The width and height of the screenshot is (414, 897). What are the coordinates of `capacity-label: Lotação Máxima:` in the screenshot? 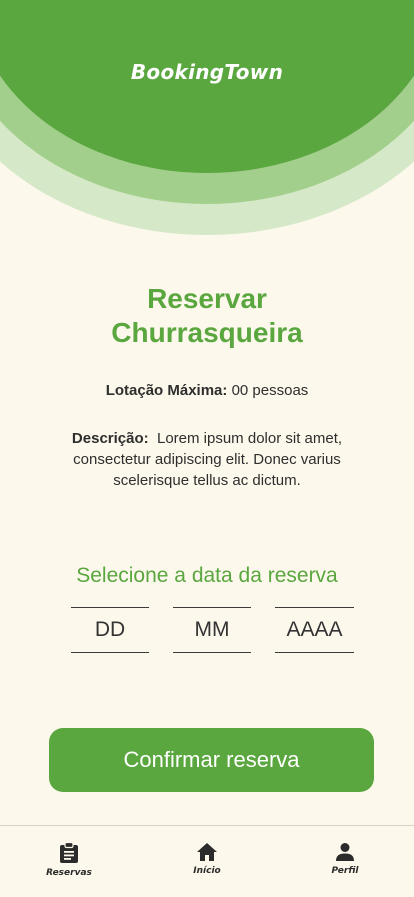 It's located at (166, 390).